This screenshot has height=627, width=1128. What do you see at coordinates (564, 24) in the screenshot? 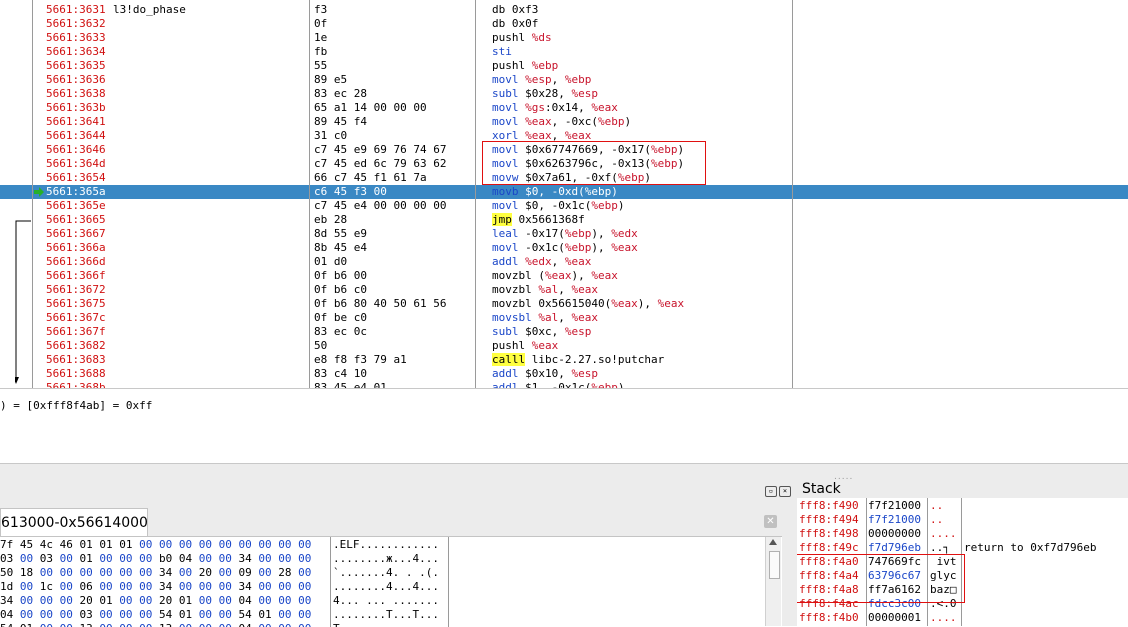
I see `disasm-row: 5661:3632 0f db 0x0f` at bounding box center [564, 24].